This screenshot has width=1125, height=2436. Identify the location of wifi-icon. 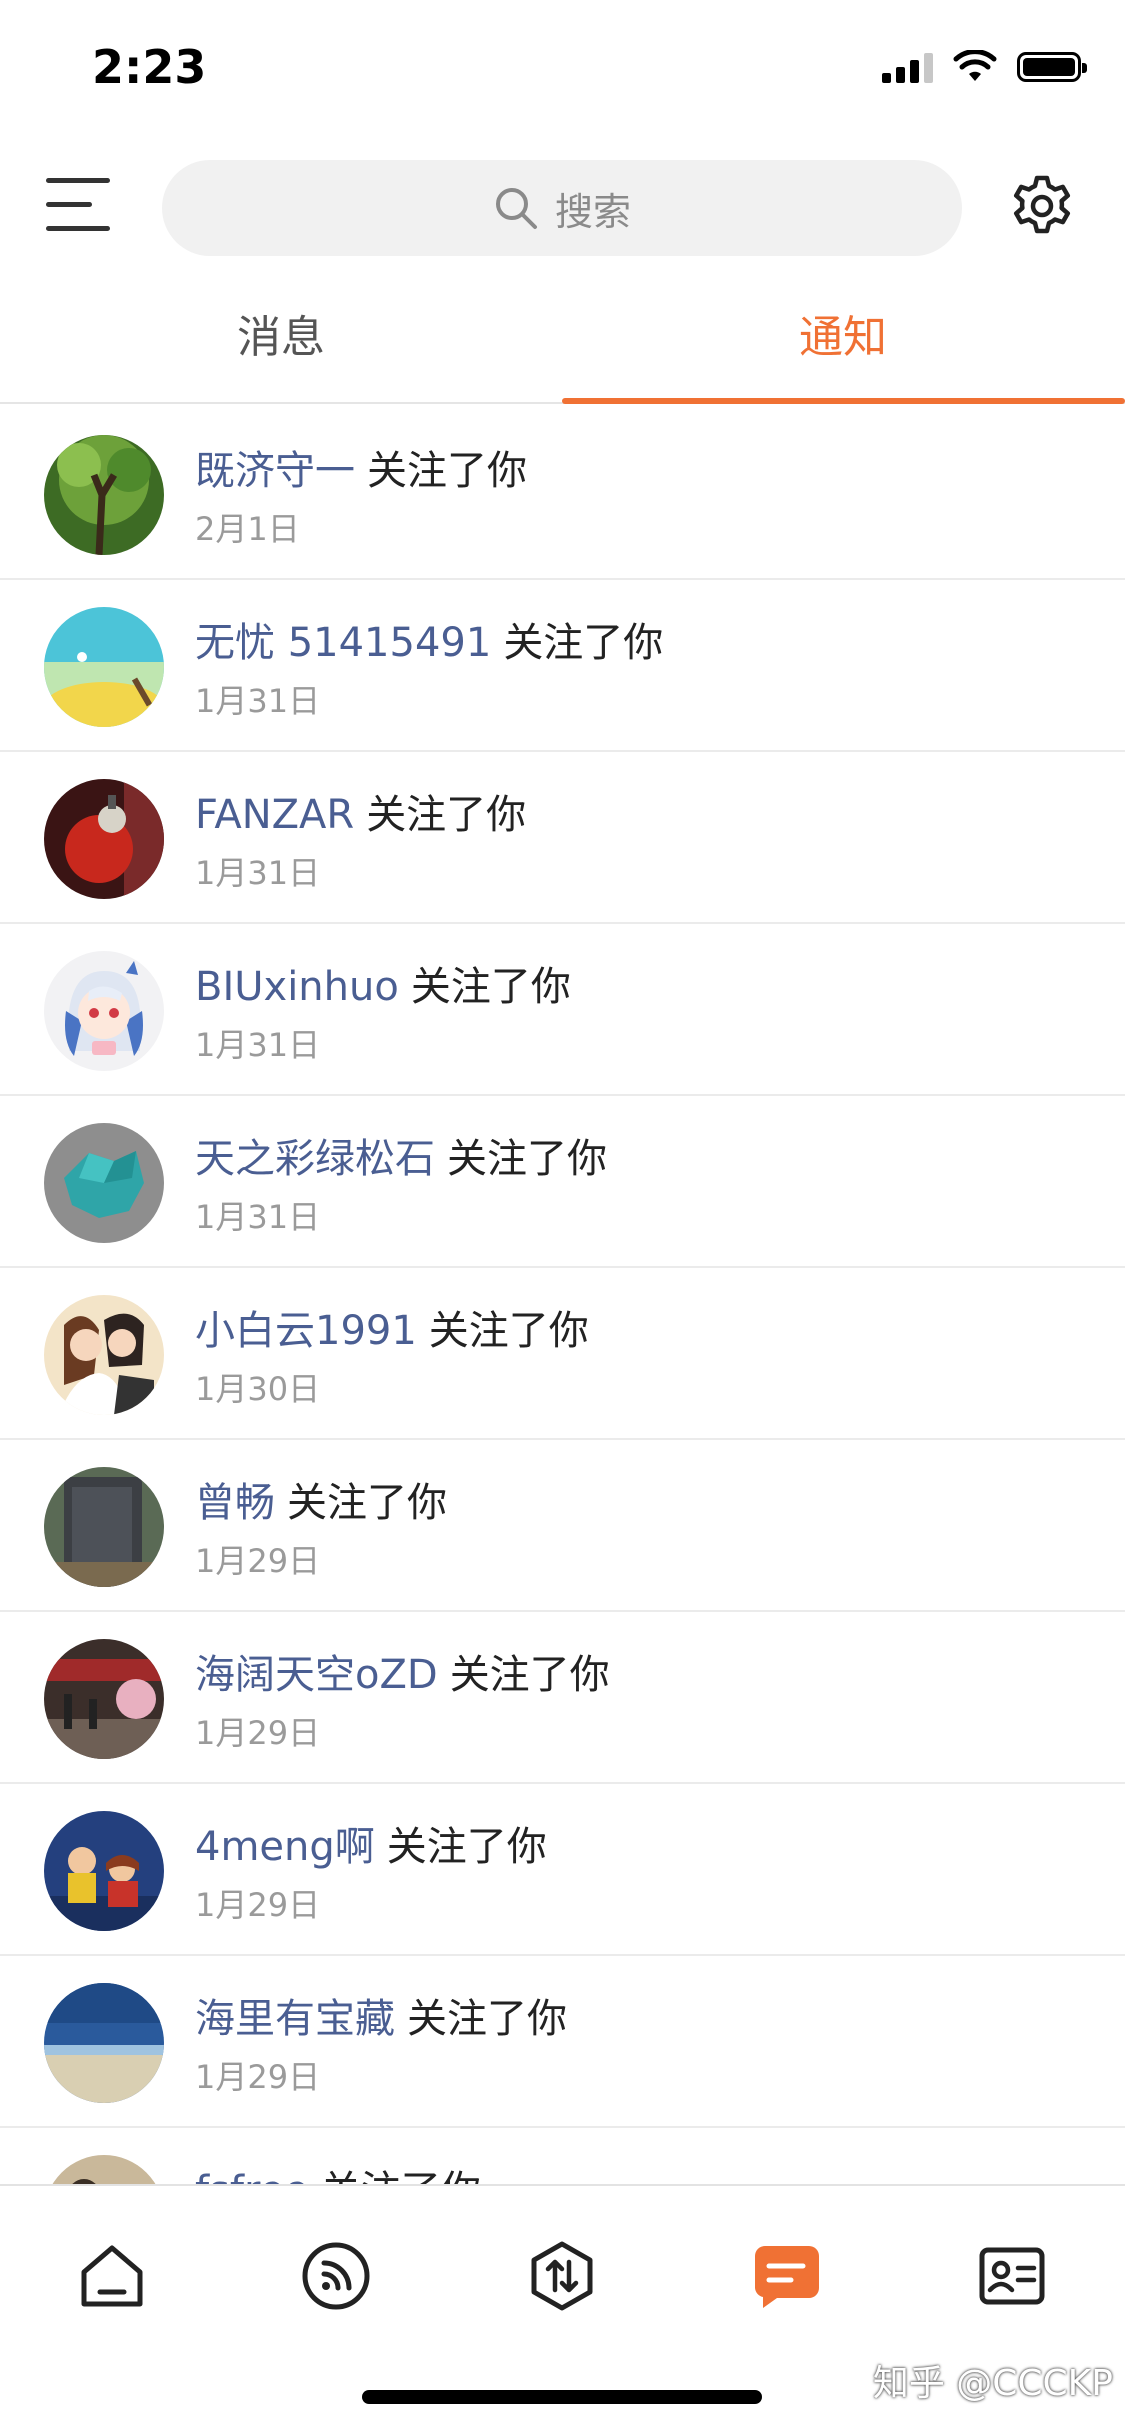
(975, 65).